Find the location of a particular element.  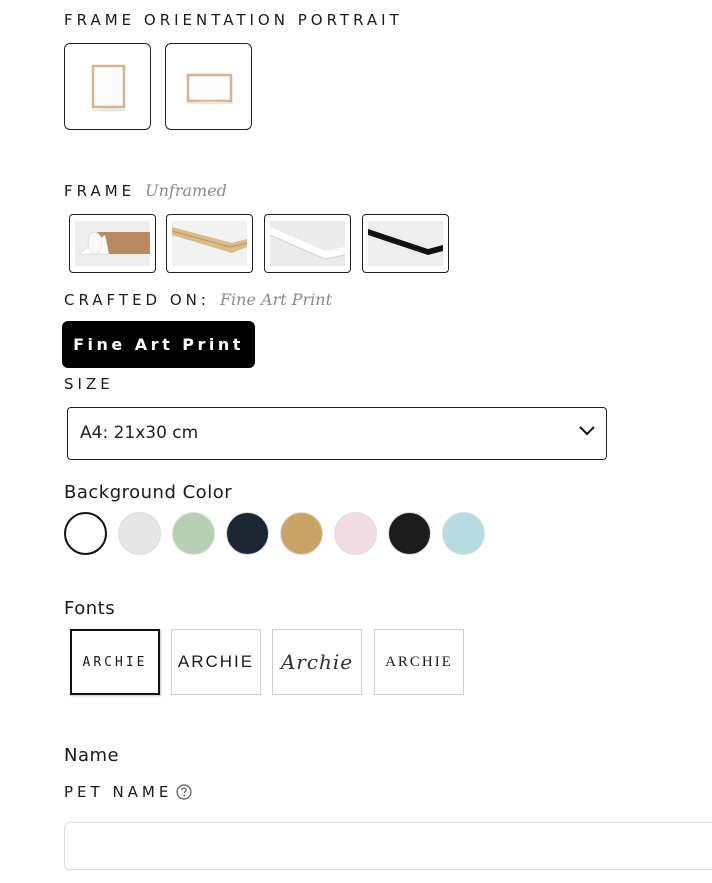

crafted-on-label-row: CRAFTED ON: Fine Art Print is located at coordinates (198, 299).